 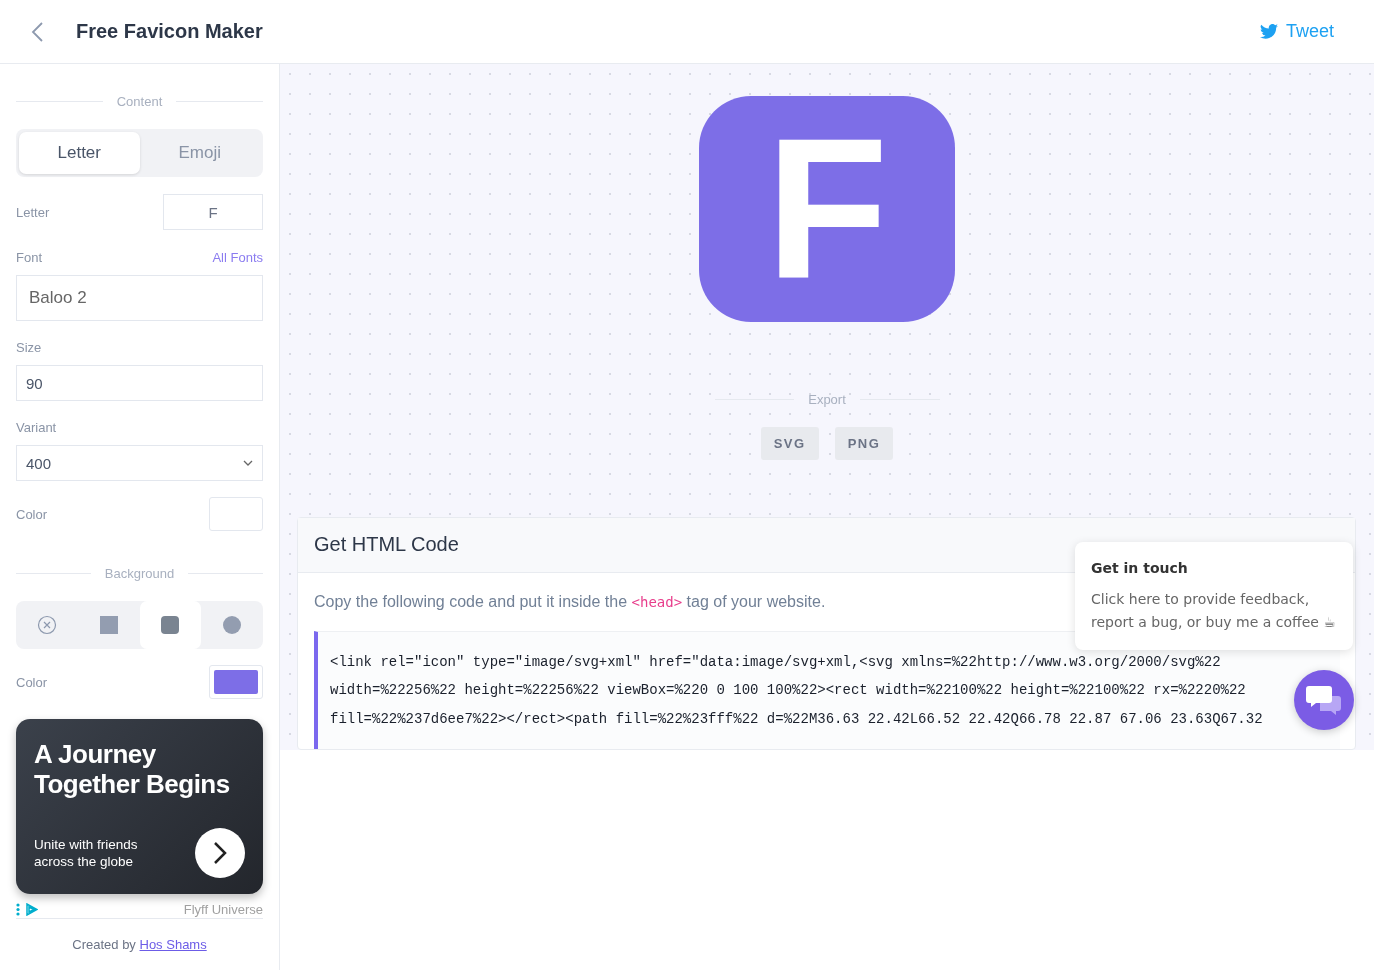 What do you see at coordinates (1268, 31) in the screenshot?
I see `bird-icon` at bounding box center [1268, 31].